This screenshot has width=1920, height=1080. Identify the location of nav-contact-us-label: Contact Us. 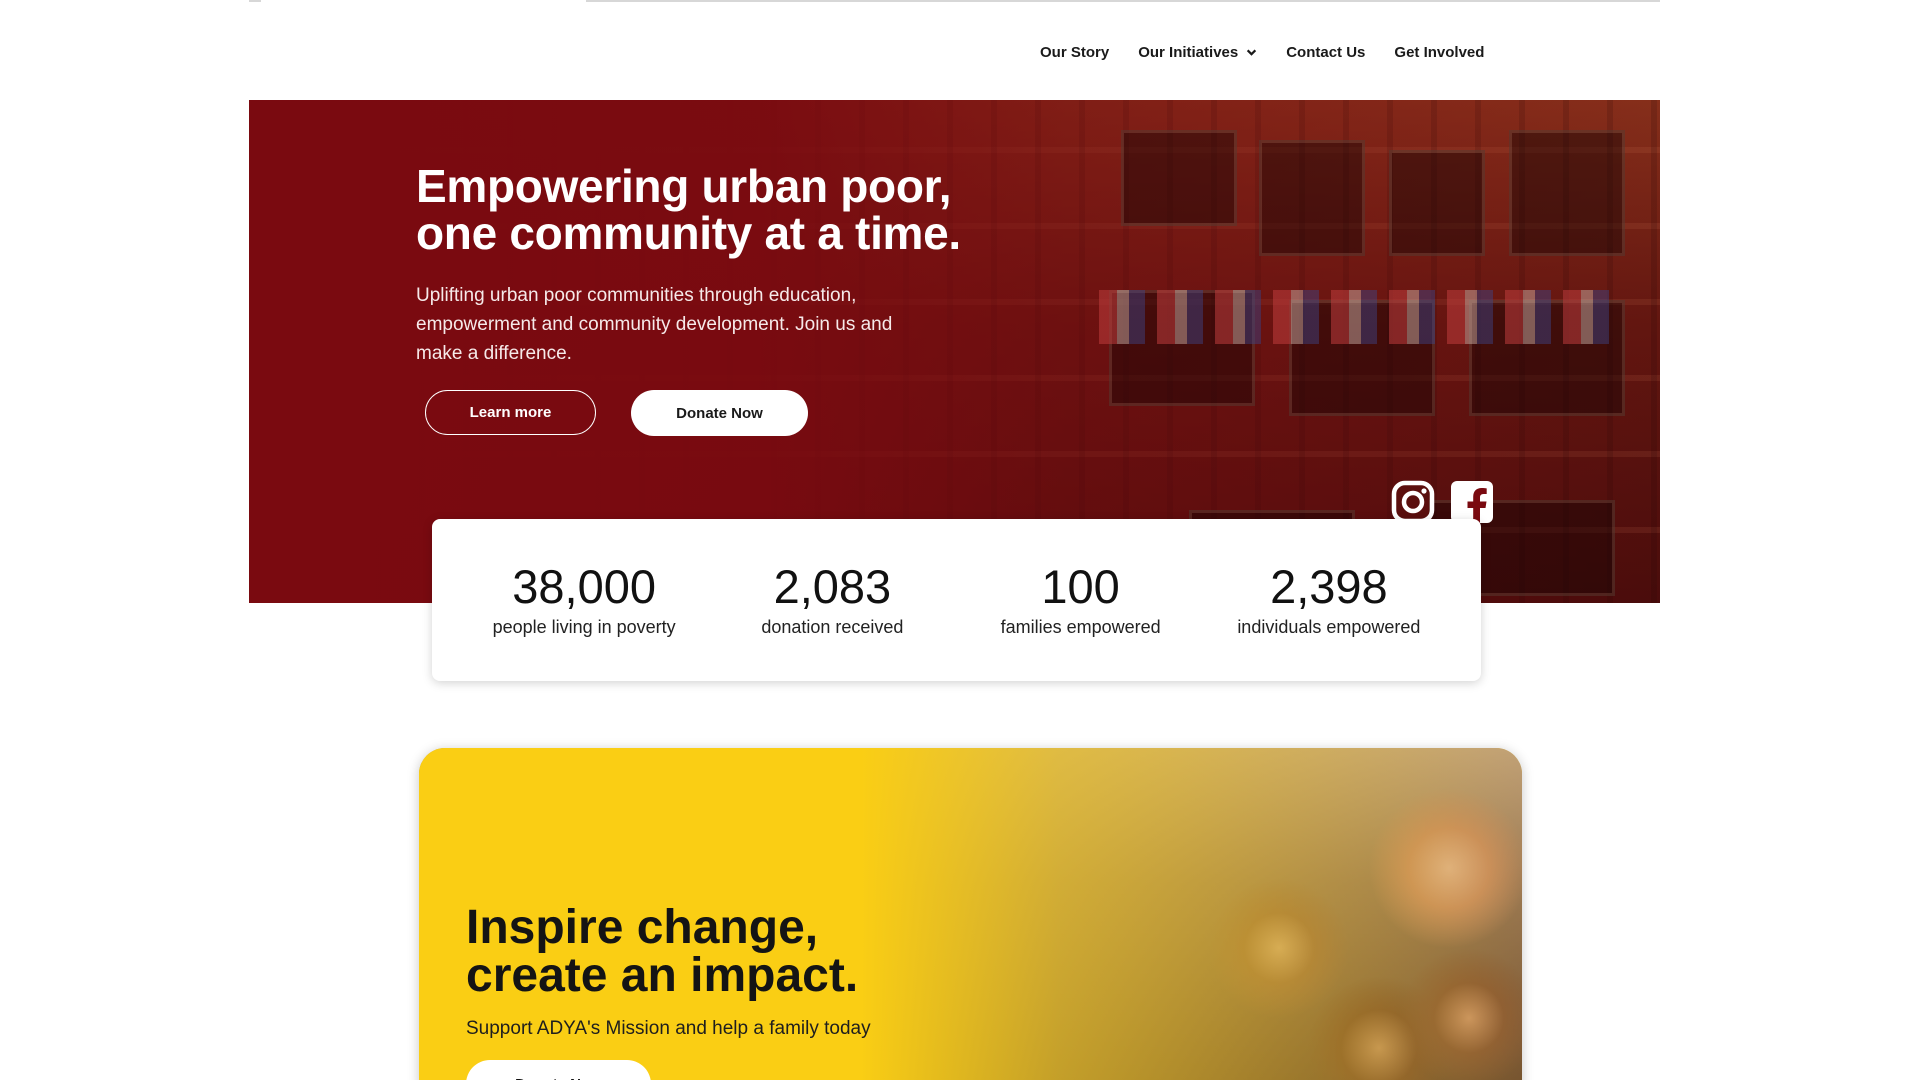
(1326, 52).